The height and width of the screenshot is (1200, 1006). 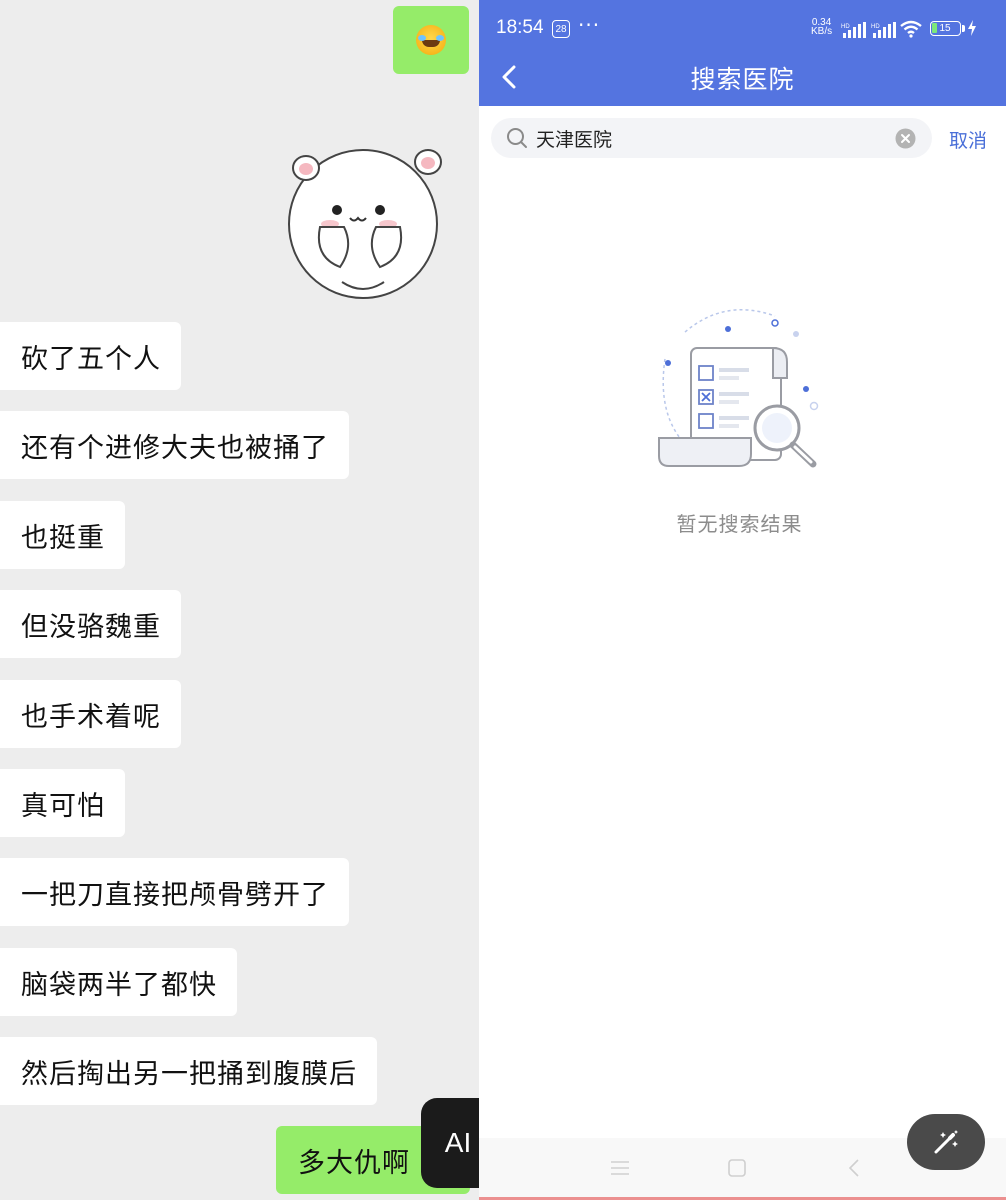 I want to click on battery-icon: 15, so click(x=945, y=28).